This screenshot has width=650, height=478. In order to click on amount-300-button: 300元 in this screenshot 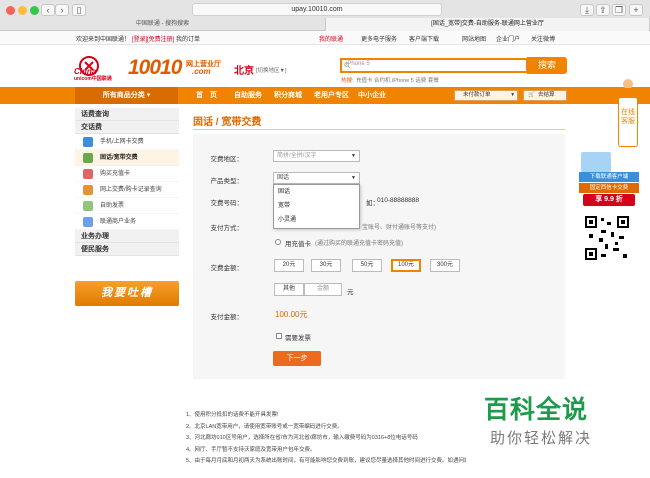, I will do `click(445, 265)`.